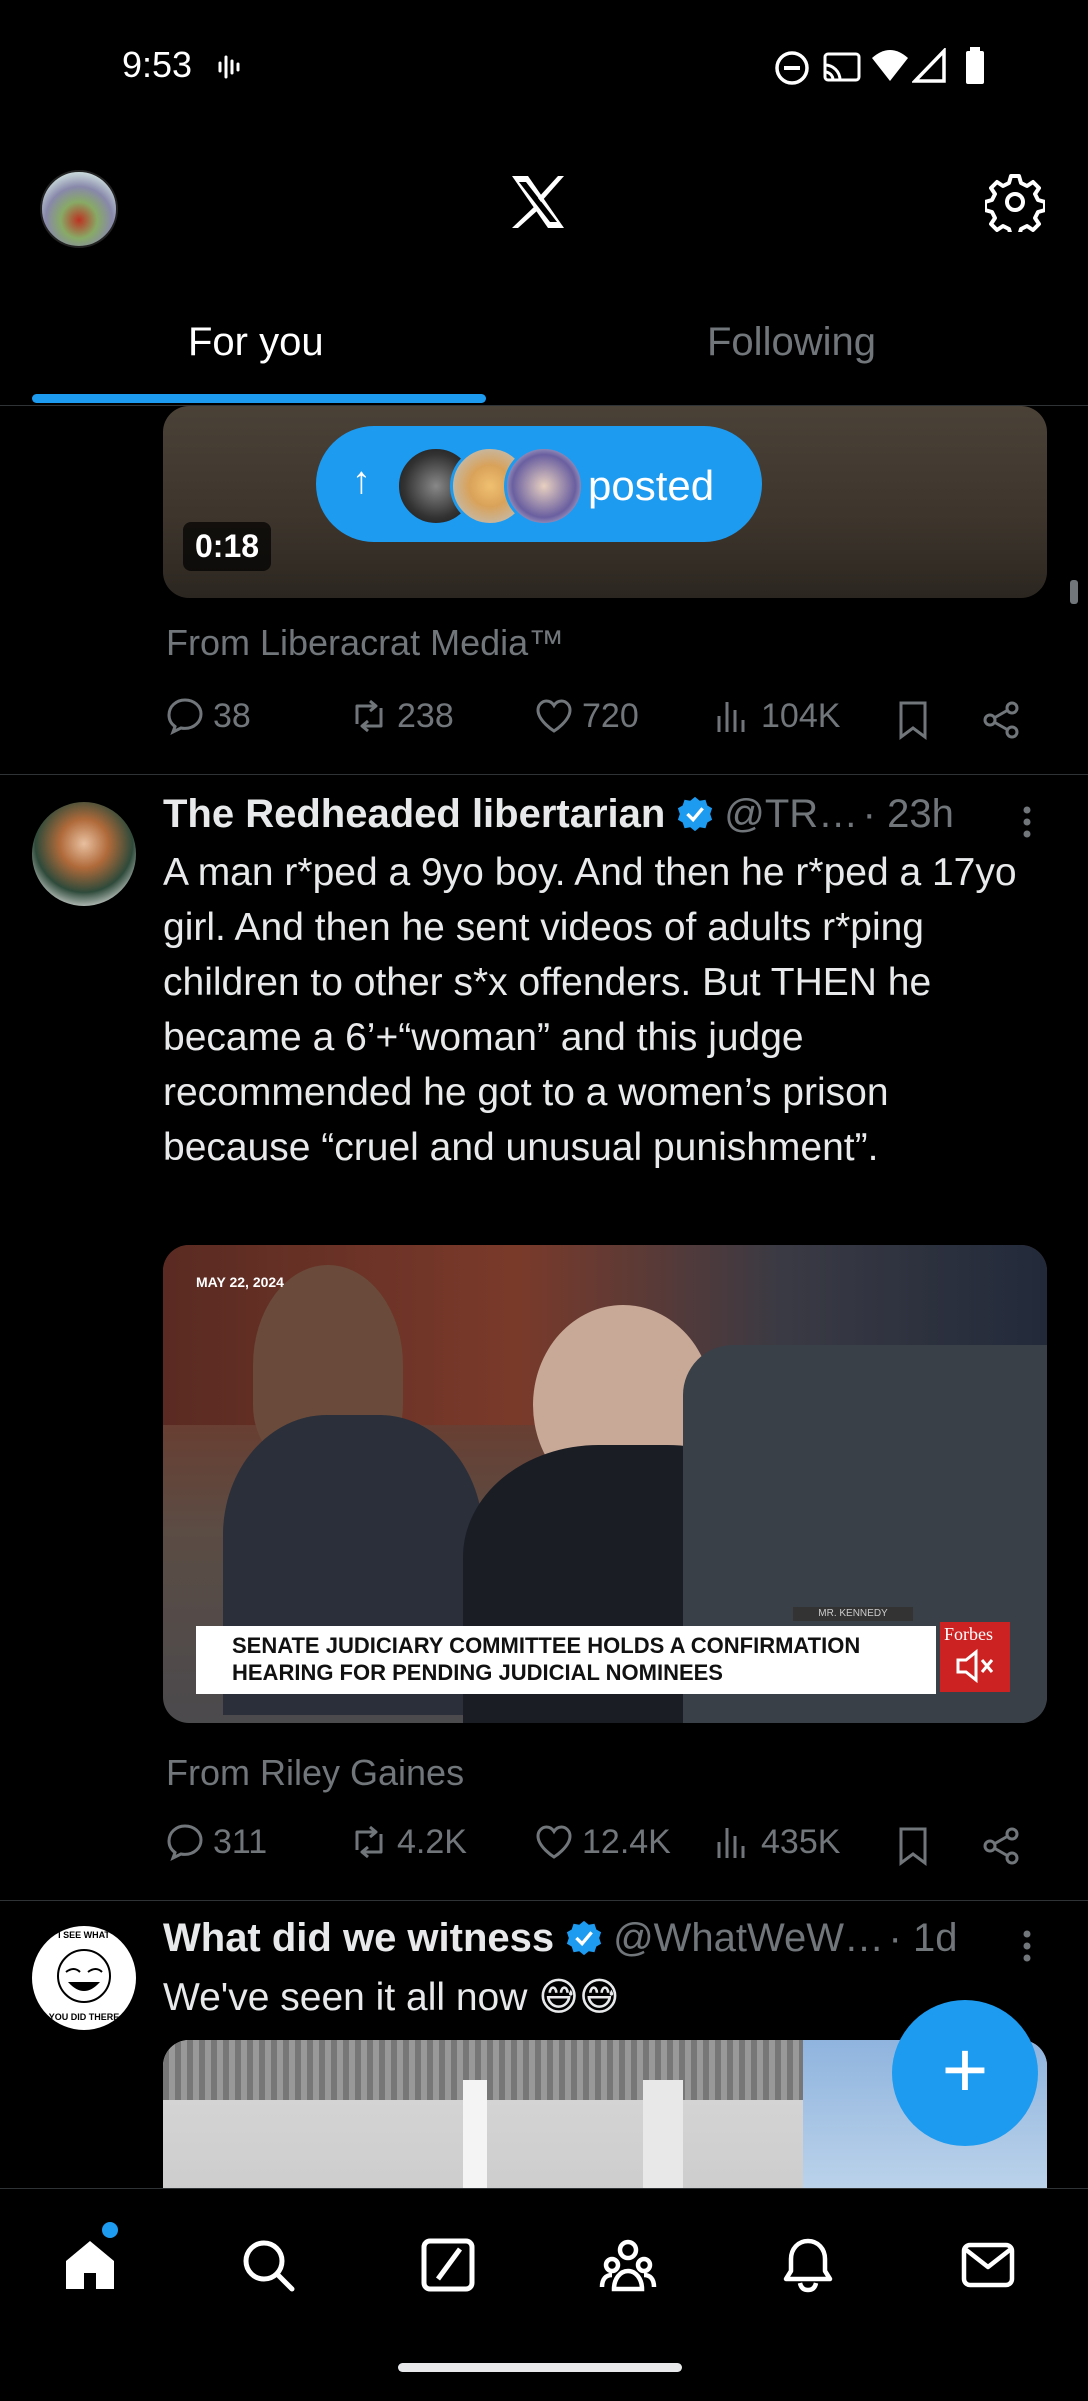  What do you see at coordinates (775, 1842) in the screenshot?
I see `views-button: 435K` at bounding box center [775, 1842].